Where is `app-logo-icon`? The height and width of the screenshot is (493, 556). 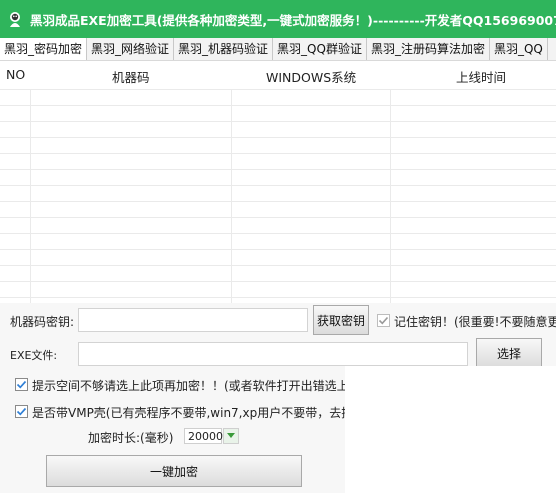 app-logo-icon is located at coordinates (15, 19).